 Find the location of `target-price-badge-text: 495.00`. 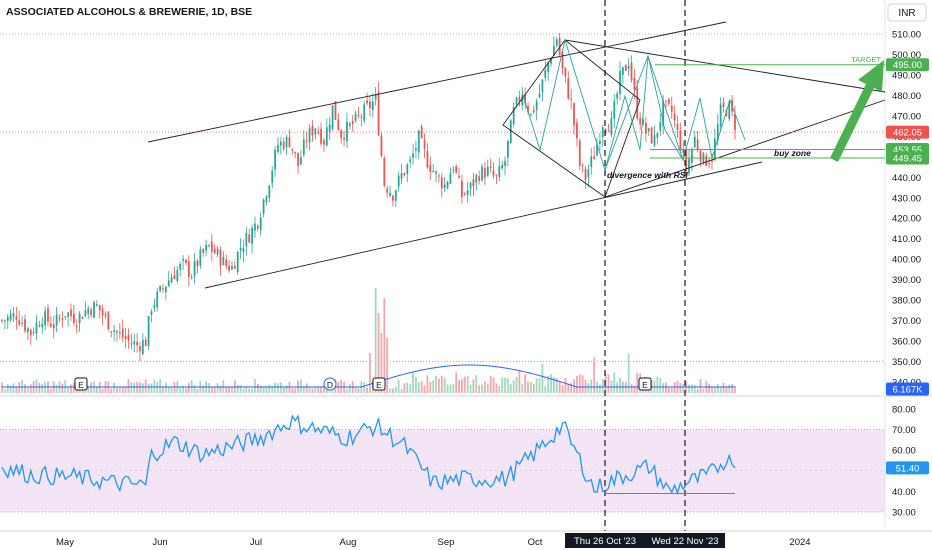

target-price-badge-text: 495.00 is located at coordinates (907, 65).